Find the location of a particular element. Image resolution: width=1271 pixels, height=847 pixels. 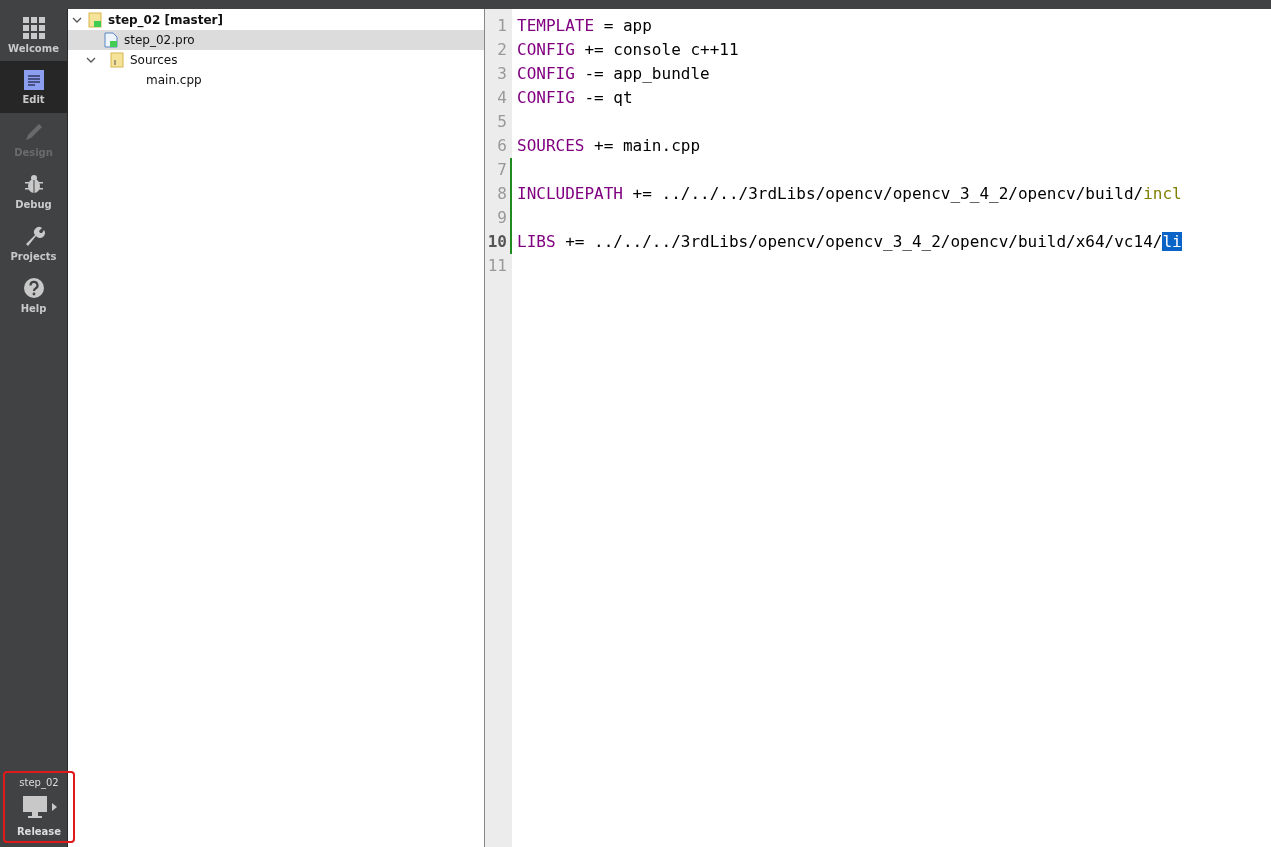

line-number: 7 is located at coordinates (498, 170).